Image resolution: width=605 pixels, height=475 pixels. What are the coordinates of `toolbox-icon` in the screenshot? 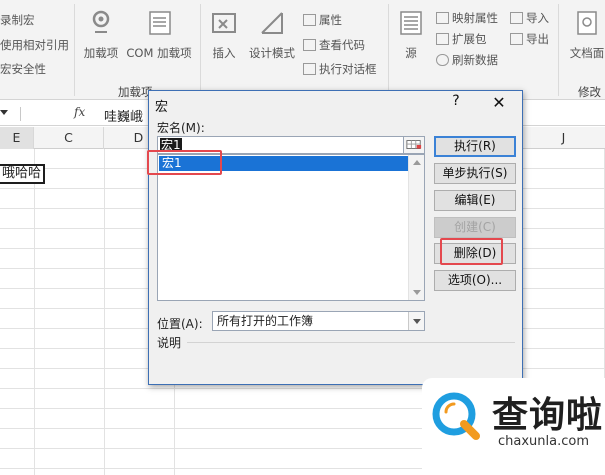 It's located at (224, 23).